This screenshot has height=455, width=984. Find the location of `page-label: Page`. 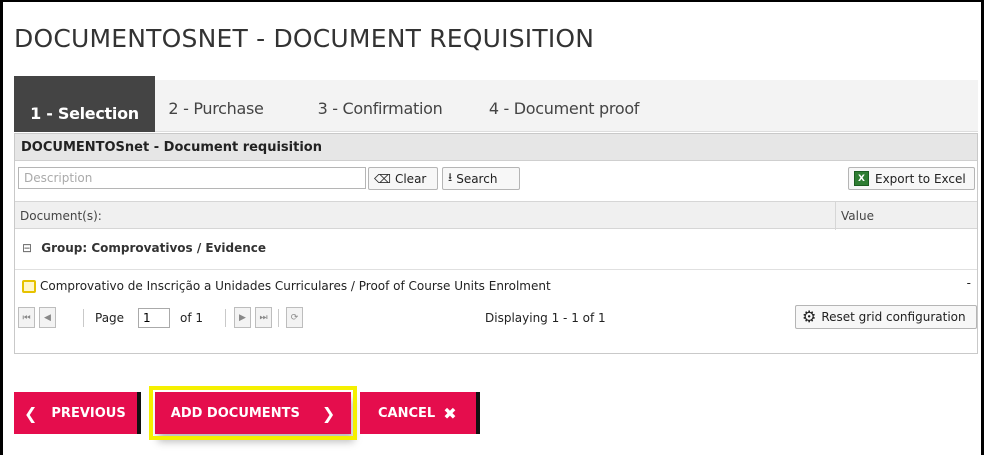

page-label: Page is located at coordinates (110, 318).